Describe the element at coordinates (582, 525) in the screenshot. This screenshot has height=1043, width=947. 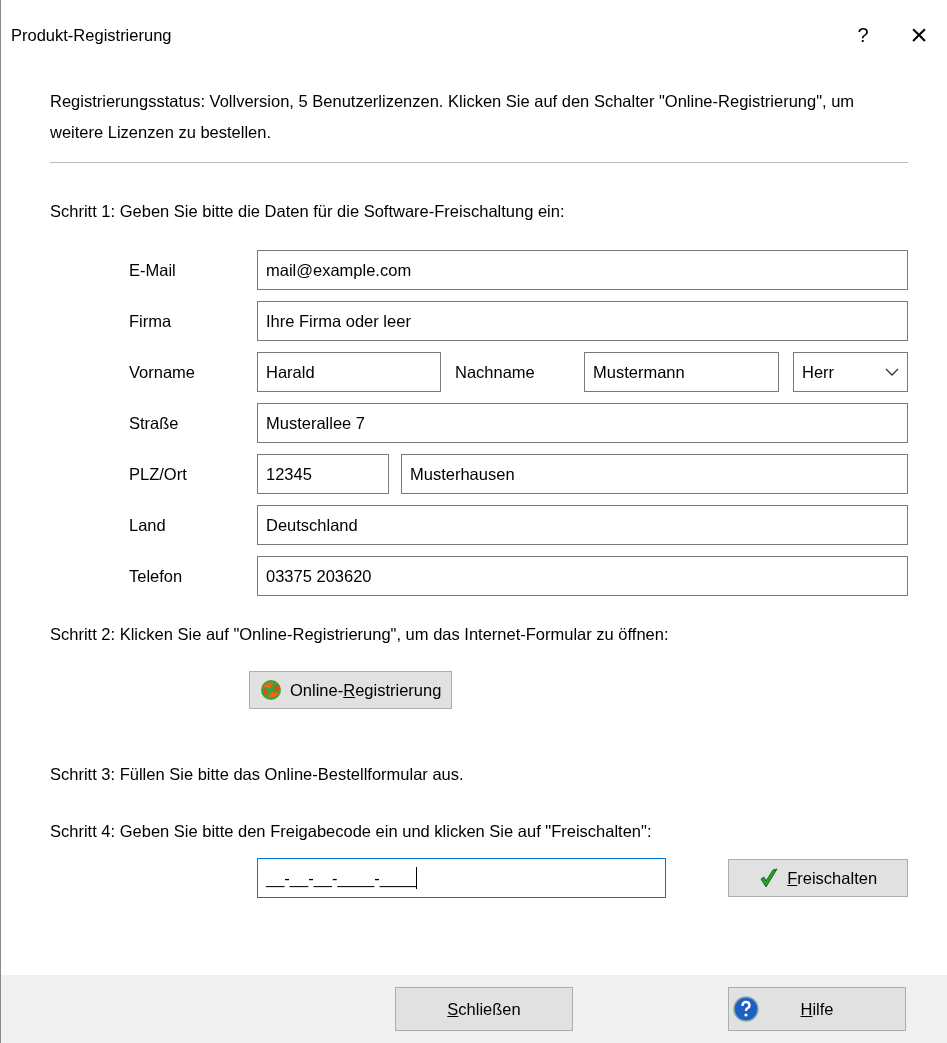
I see `text-field: Deutschland` at that location.